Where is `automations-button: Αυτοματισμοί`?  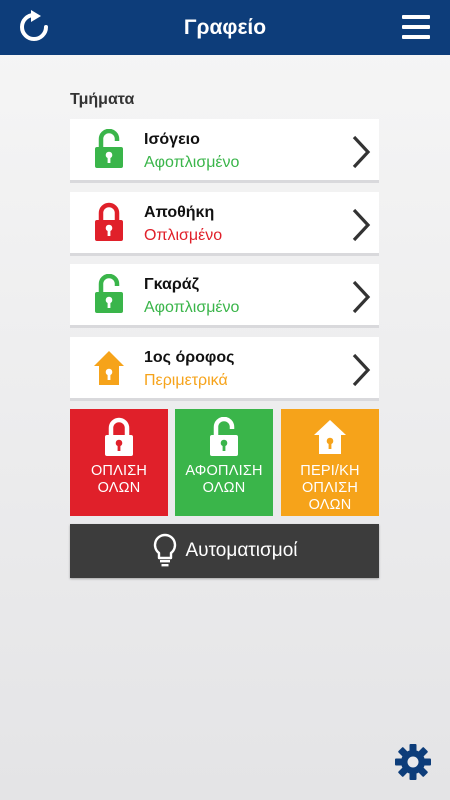
automations-button: Αυτοματισμοί is located at coordinates (224, 551).